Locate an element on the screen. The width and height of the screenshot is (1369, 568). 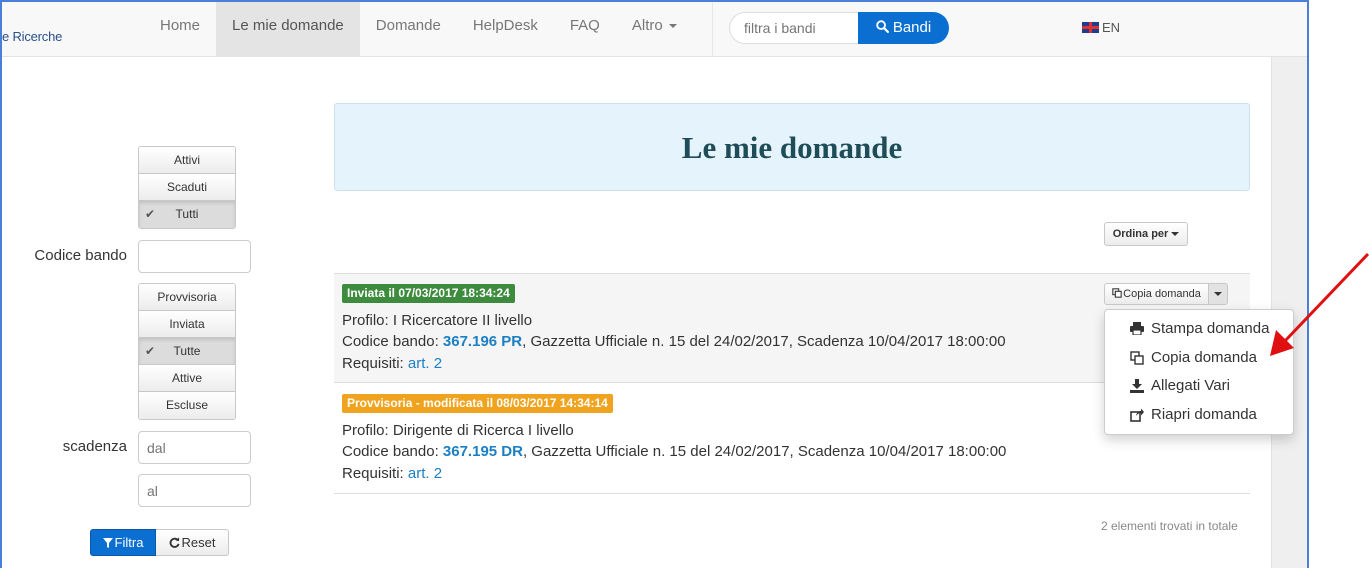
nav-altro: Altro is located at coordinates (654, 29).